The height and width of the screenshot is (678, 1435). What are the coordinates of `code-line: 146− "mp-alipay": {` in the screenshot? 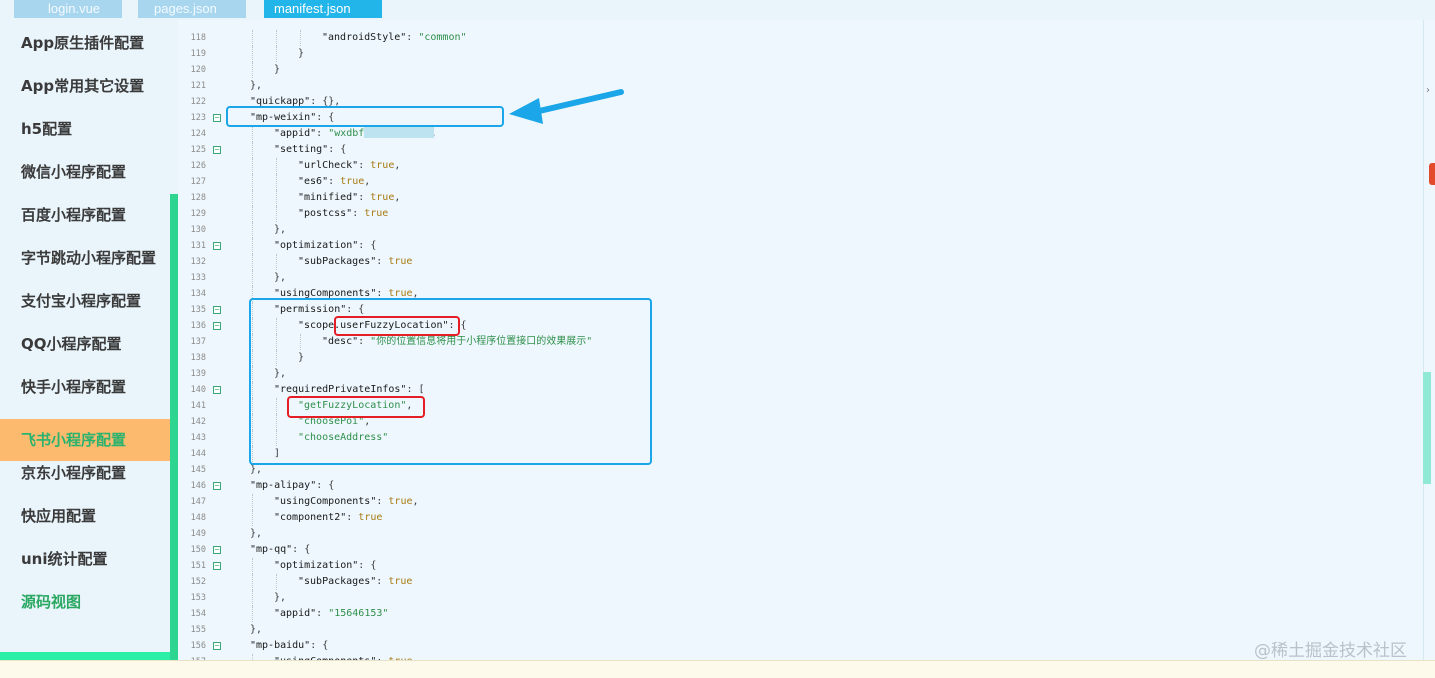 It's located at (800, 486).